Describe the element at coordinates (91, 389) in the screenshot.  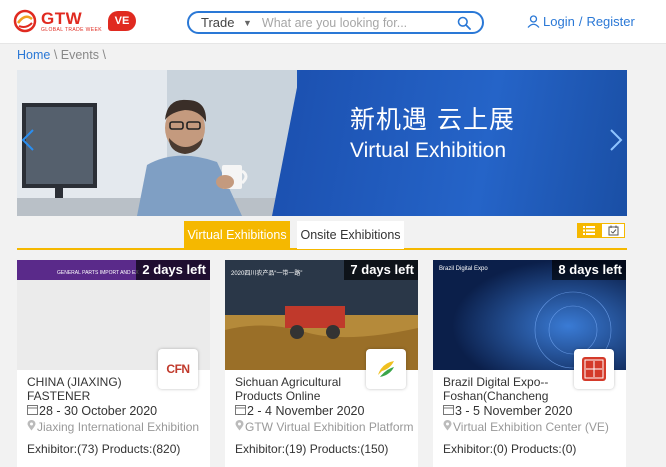
I see `card-title: CHINA (JIAXING) FASTENER` at that location.